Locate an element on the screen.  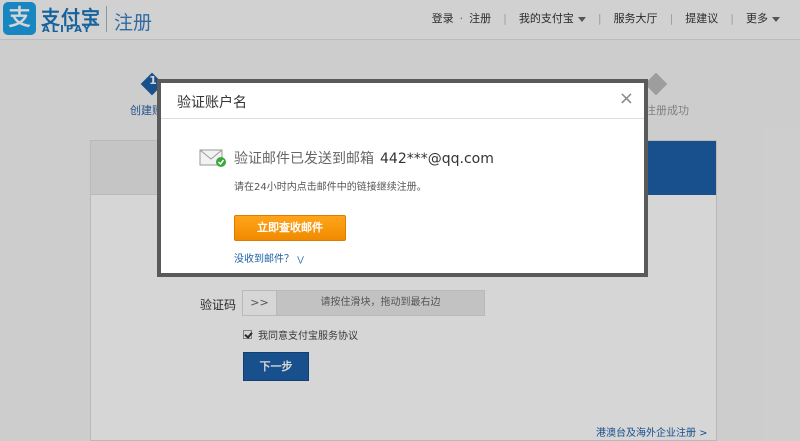
mail-sent-message: 验证邮件已发送到邮箱 442***@qq.com is located at coordinates (364, 158).